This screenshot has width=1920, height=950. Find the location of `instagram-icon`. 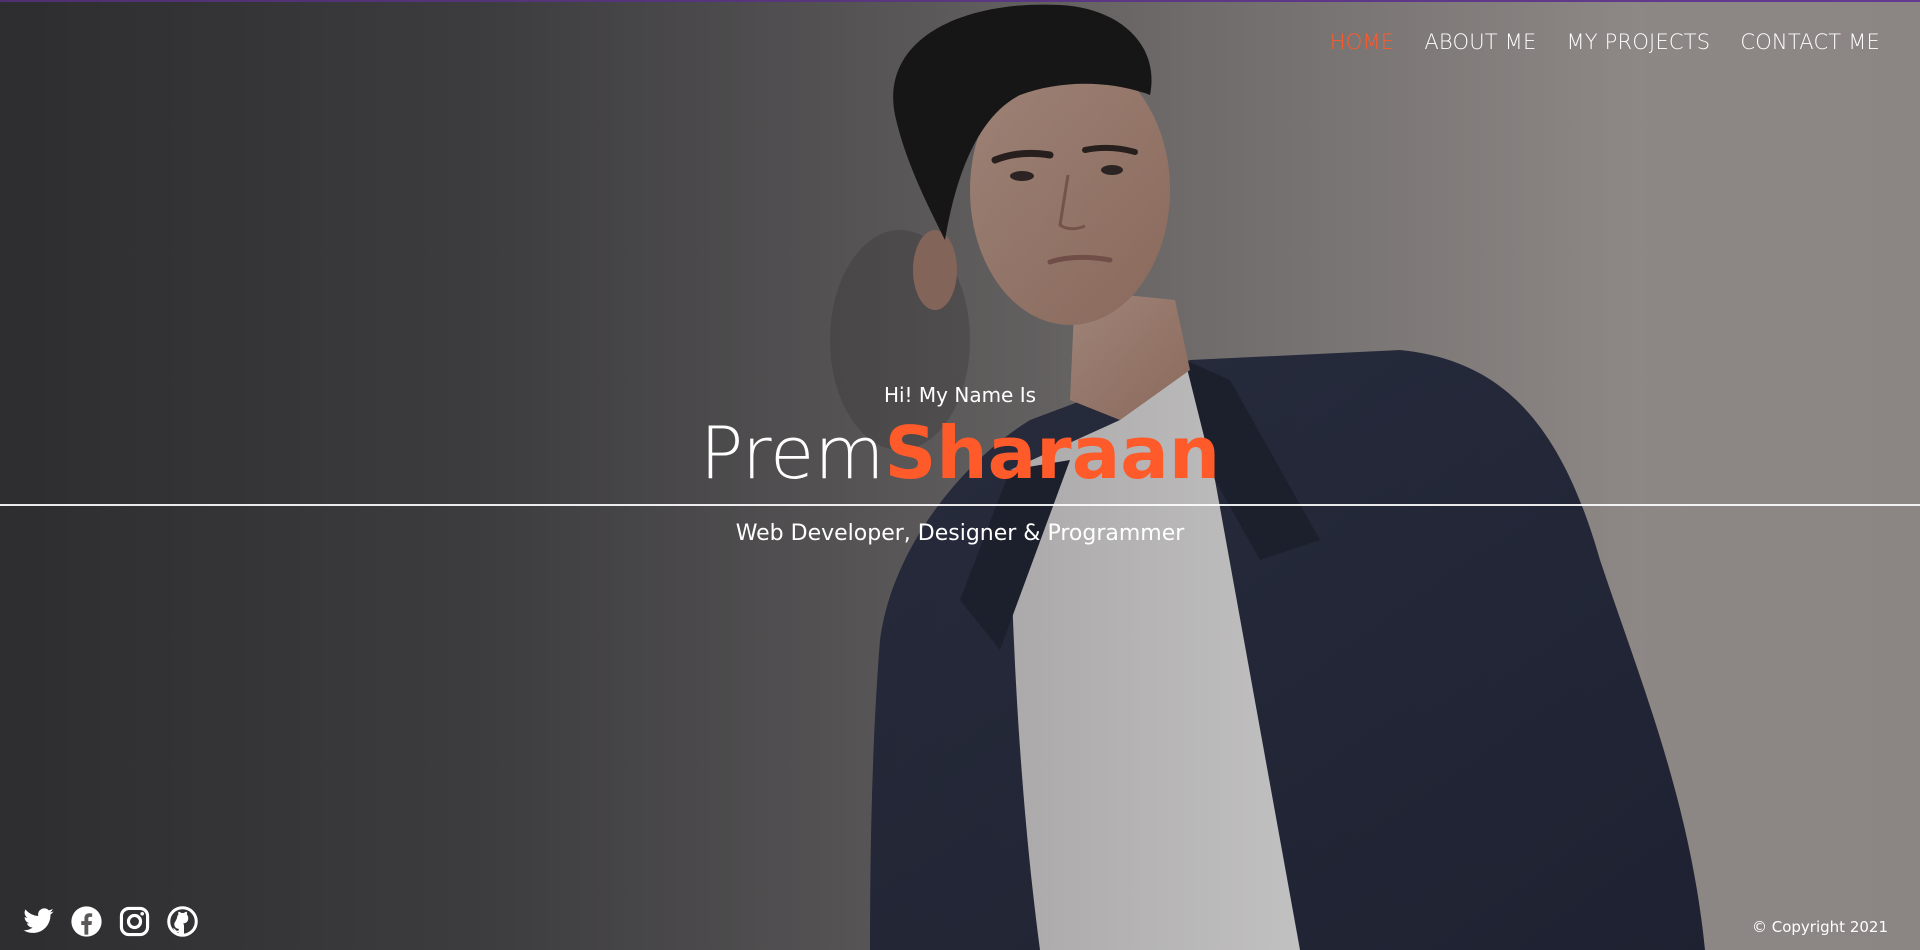

instagram-icon is located at coordinates (134, 921).